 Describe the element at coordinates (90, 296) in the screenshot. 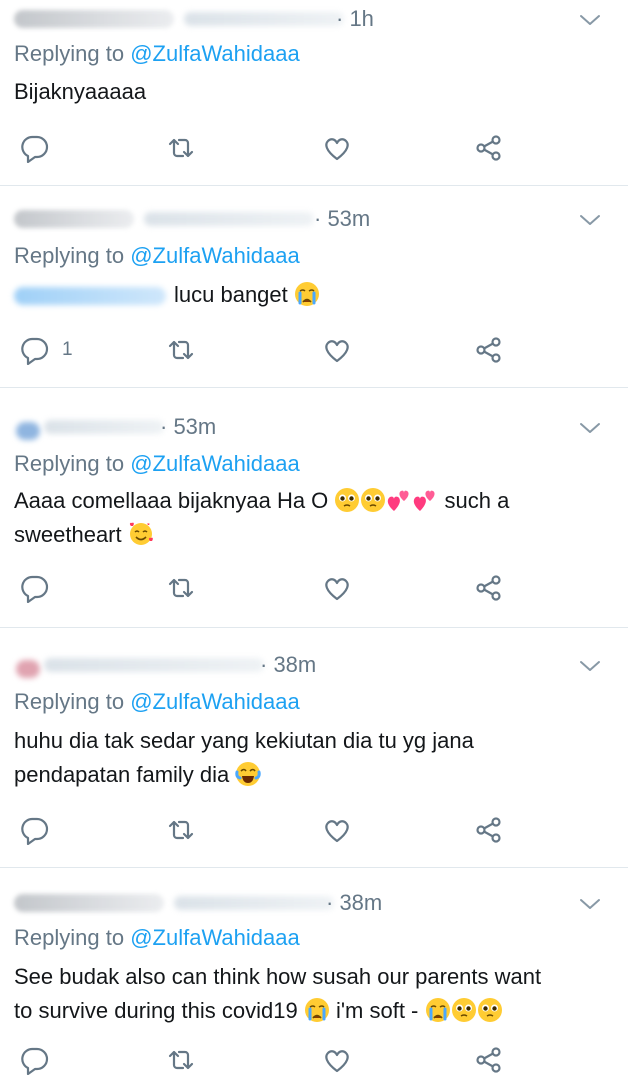

I see `redacted-mention` at that location.